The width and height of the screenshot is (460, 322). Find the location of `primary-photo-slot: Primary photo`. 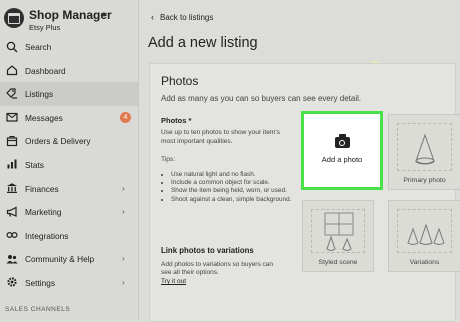

primary-photo-slot: Primary photo is located at coordinates (424, 152).